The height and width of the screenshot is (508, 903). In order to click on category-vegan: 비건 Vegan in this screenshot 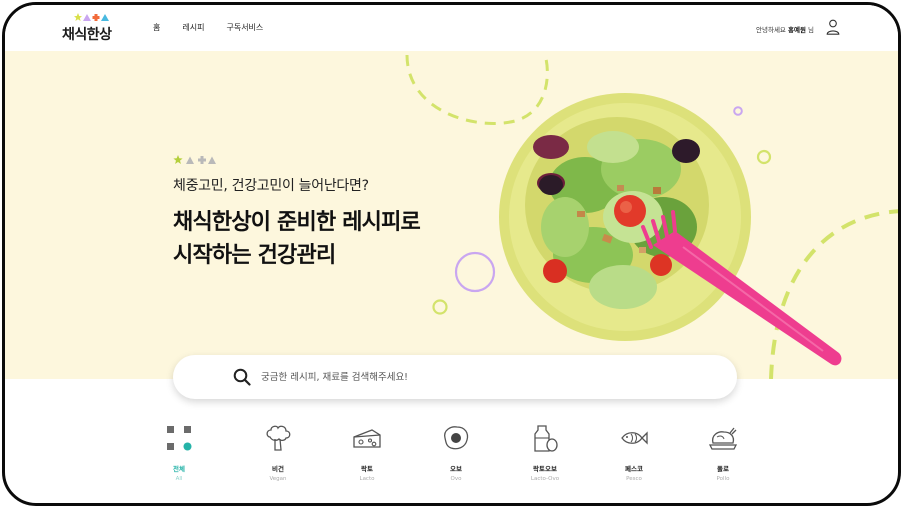, I will do `click(278, 452)`.